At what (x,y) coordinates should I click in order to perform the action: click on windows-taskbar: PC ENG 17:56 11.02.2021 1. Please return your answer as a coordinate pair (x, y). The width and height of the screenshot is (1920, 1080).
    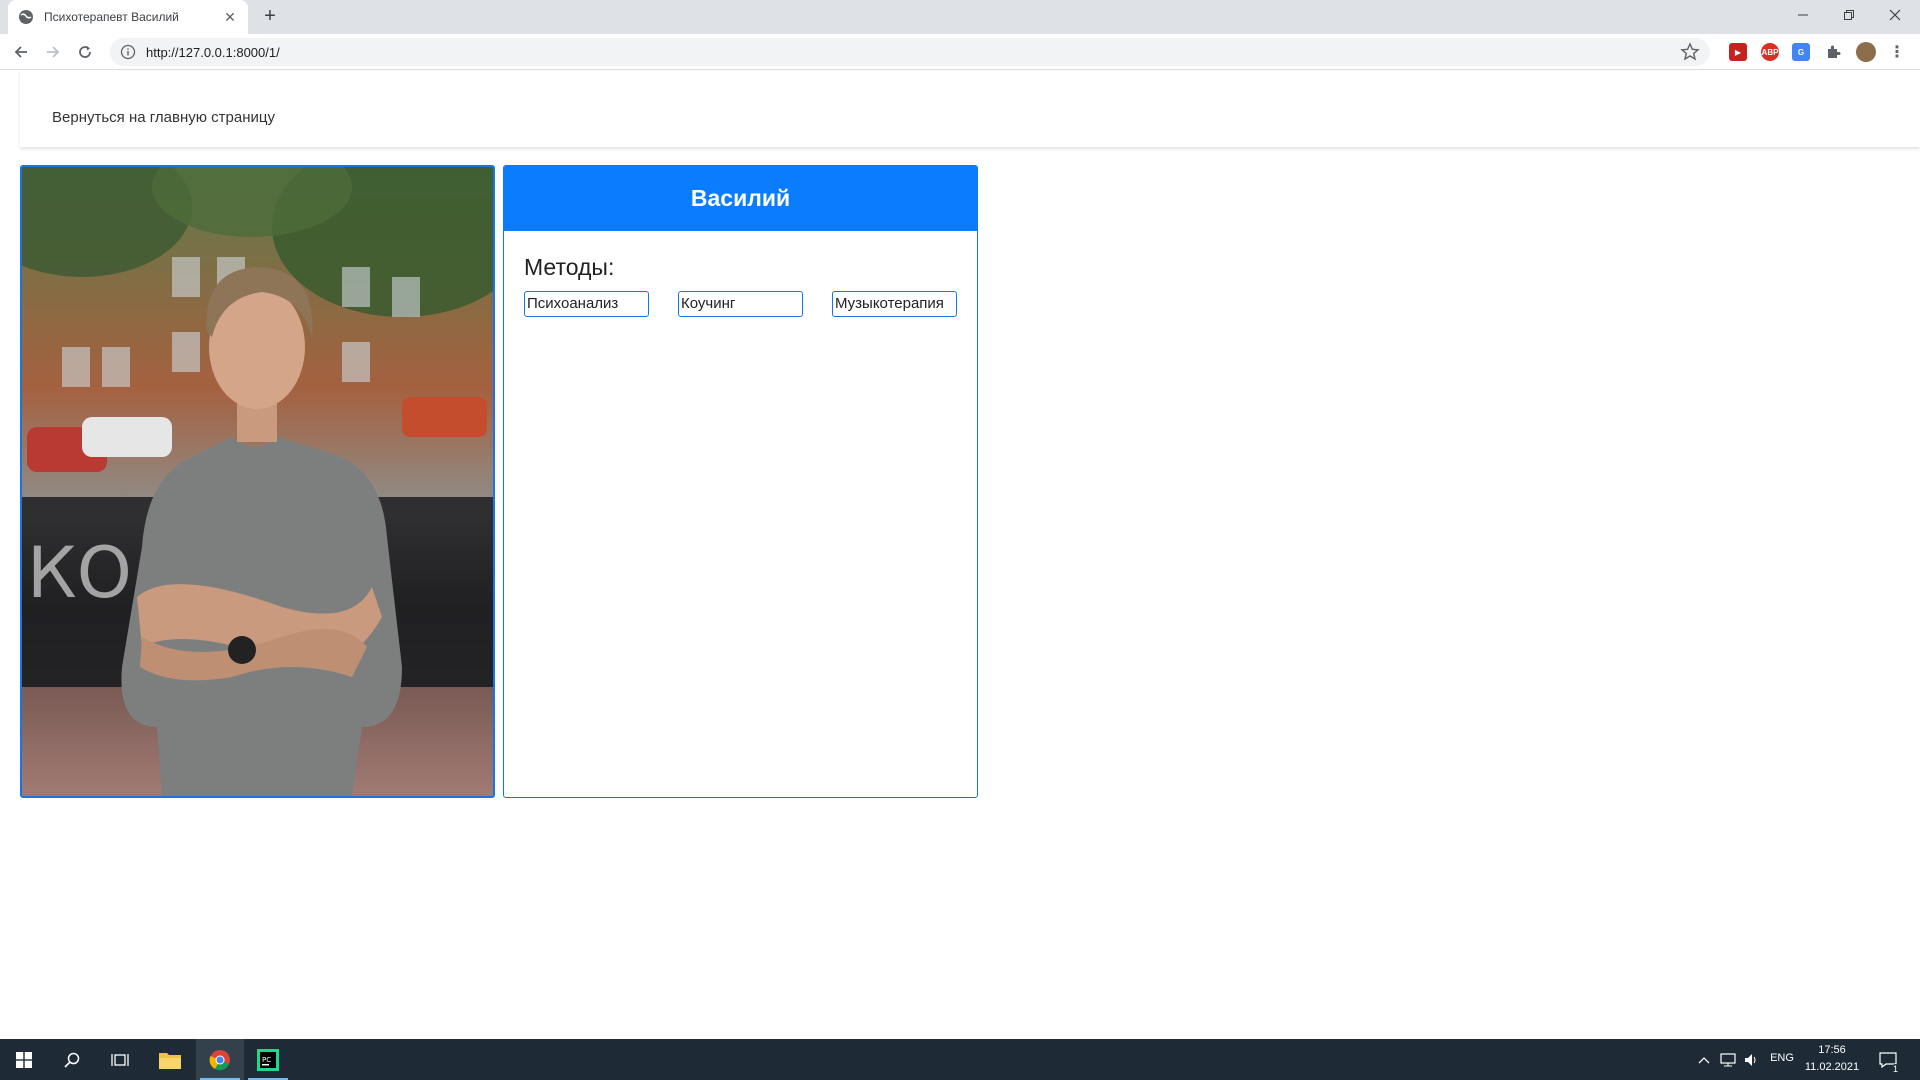
    Looking at the image, I should click on (960, 1059).